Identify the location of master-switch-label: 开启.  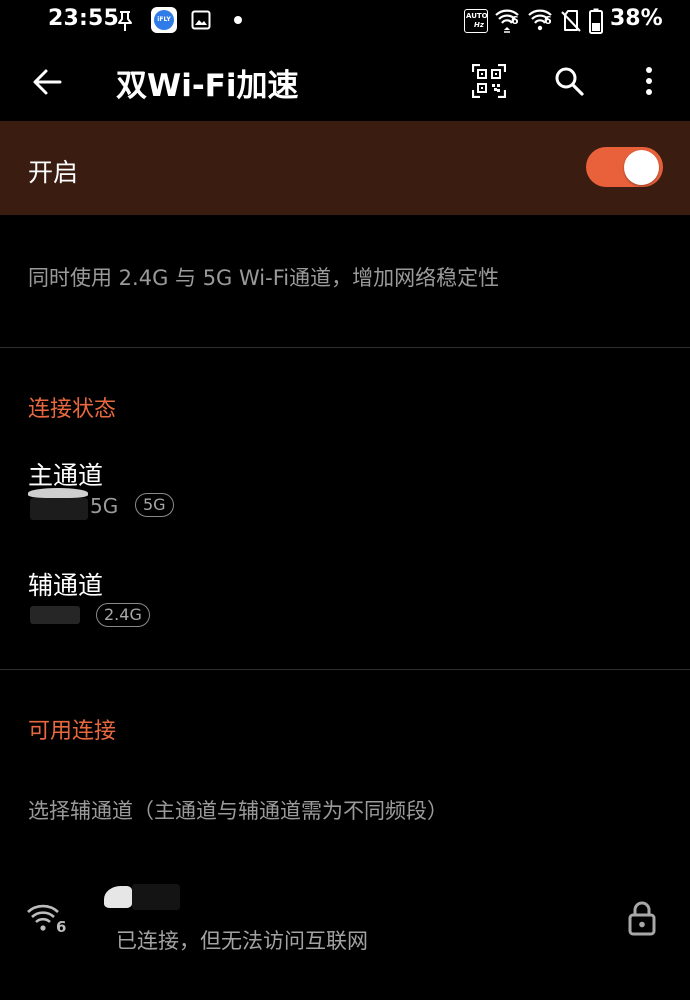
(53, 172).